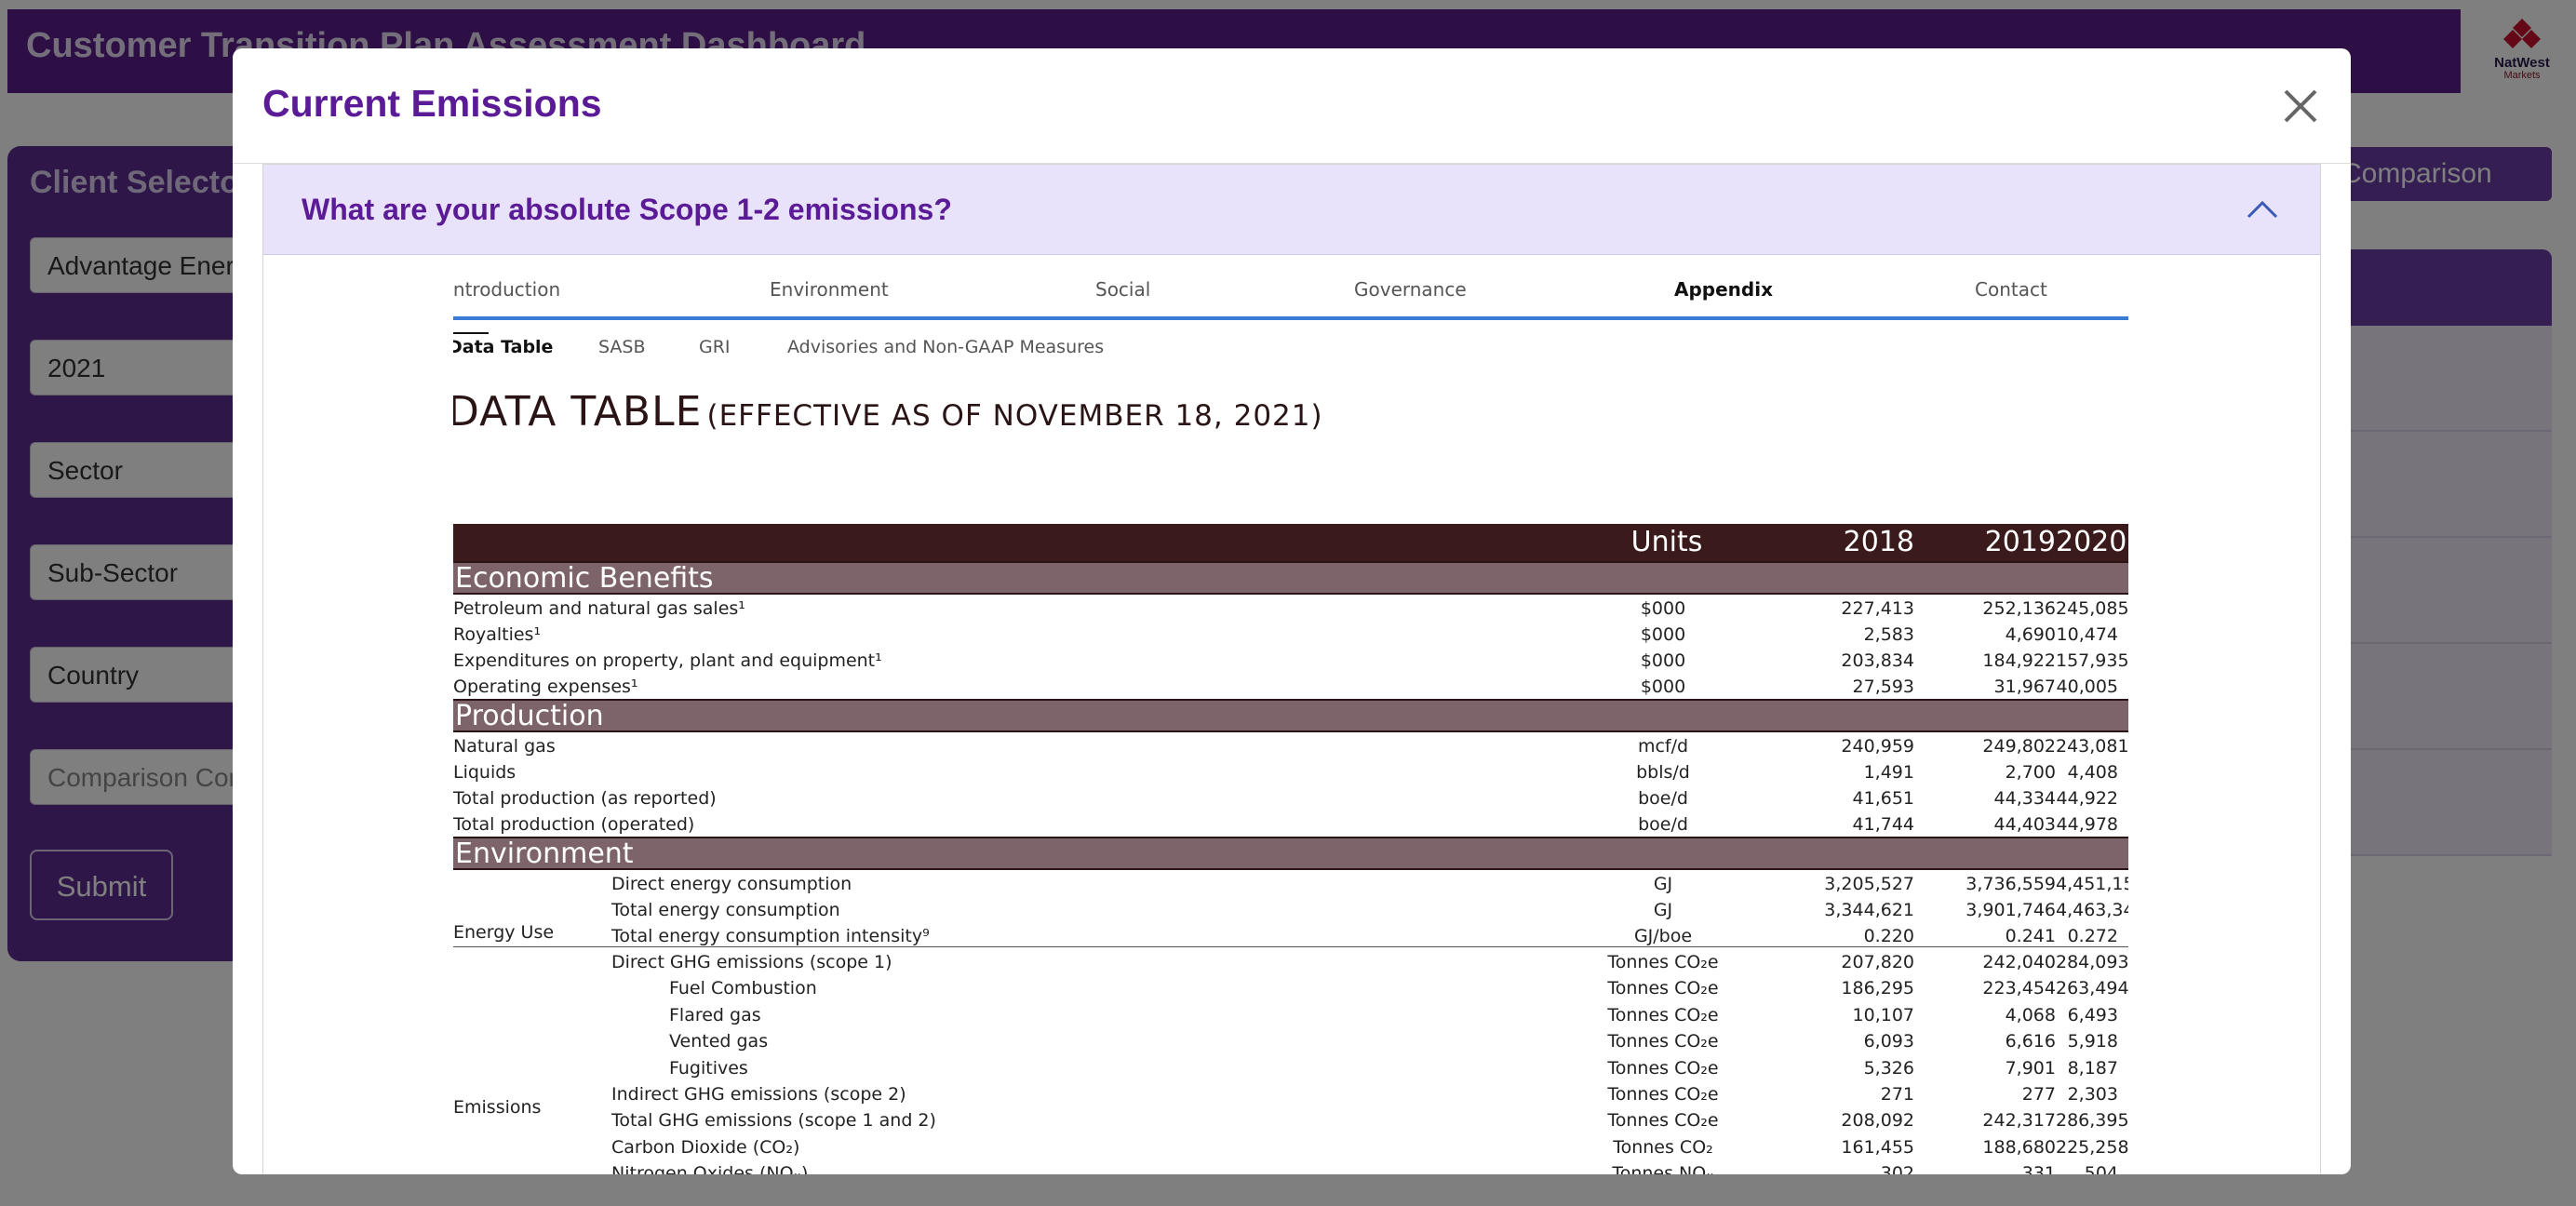  Describe the element at coordinates (1290, 1108) in the screenshot. I see `group-emissions: Emissions` at that location.